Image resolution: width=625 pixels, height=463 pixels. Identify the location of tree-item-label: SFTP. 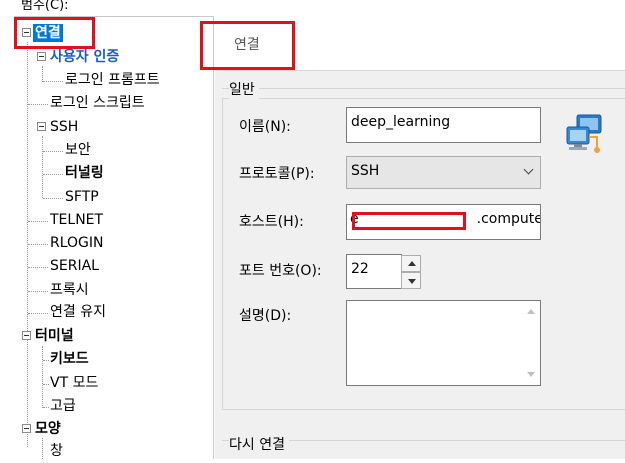
(82, 197).